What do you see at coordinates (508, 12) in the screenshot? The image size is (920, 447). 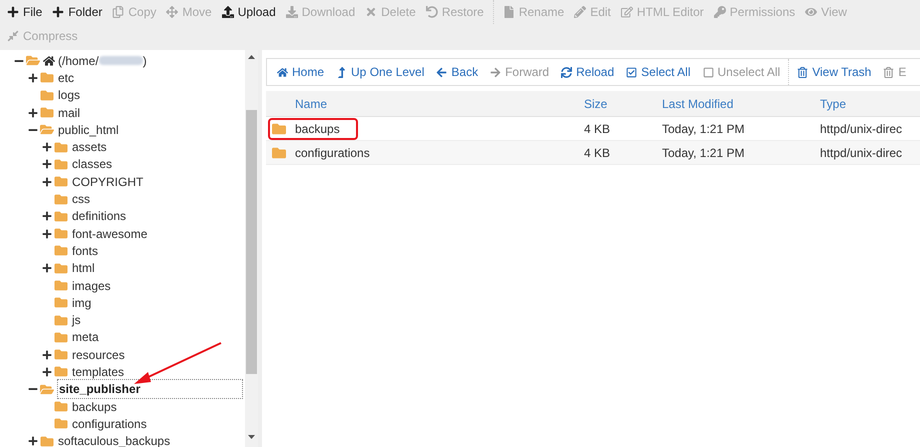 I see `file-icon` at bounding box center [508, 12].